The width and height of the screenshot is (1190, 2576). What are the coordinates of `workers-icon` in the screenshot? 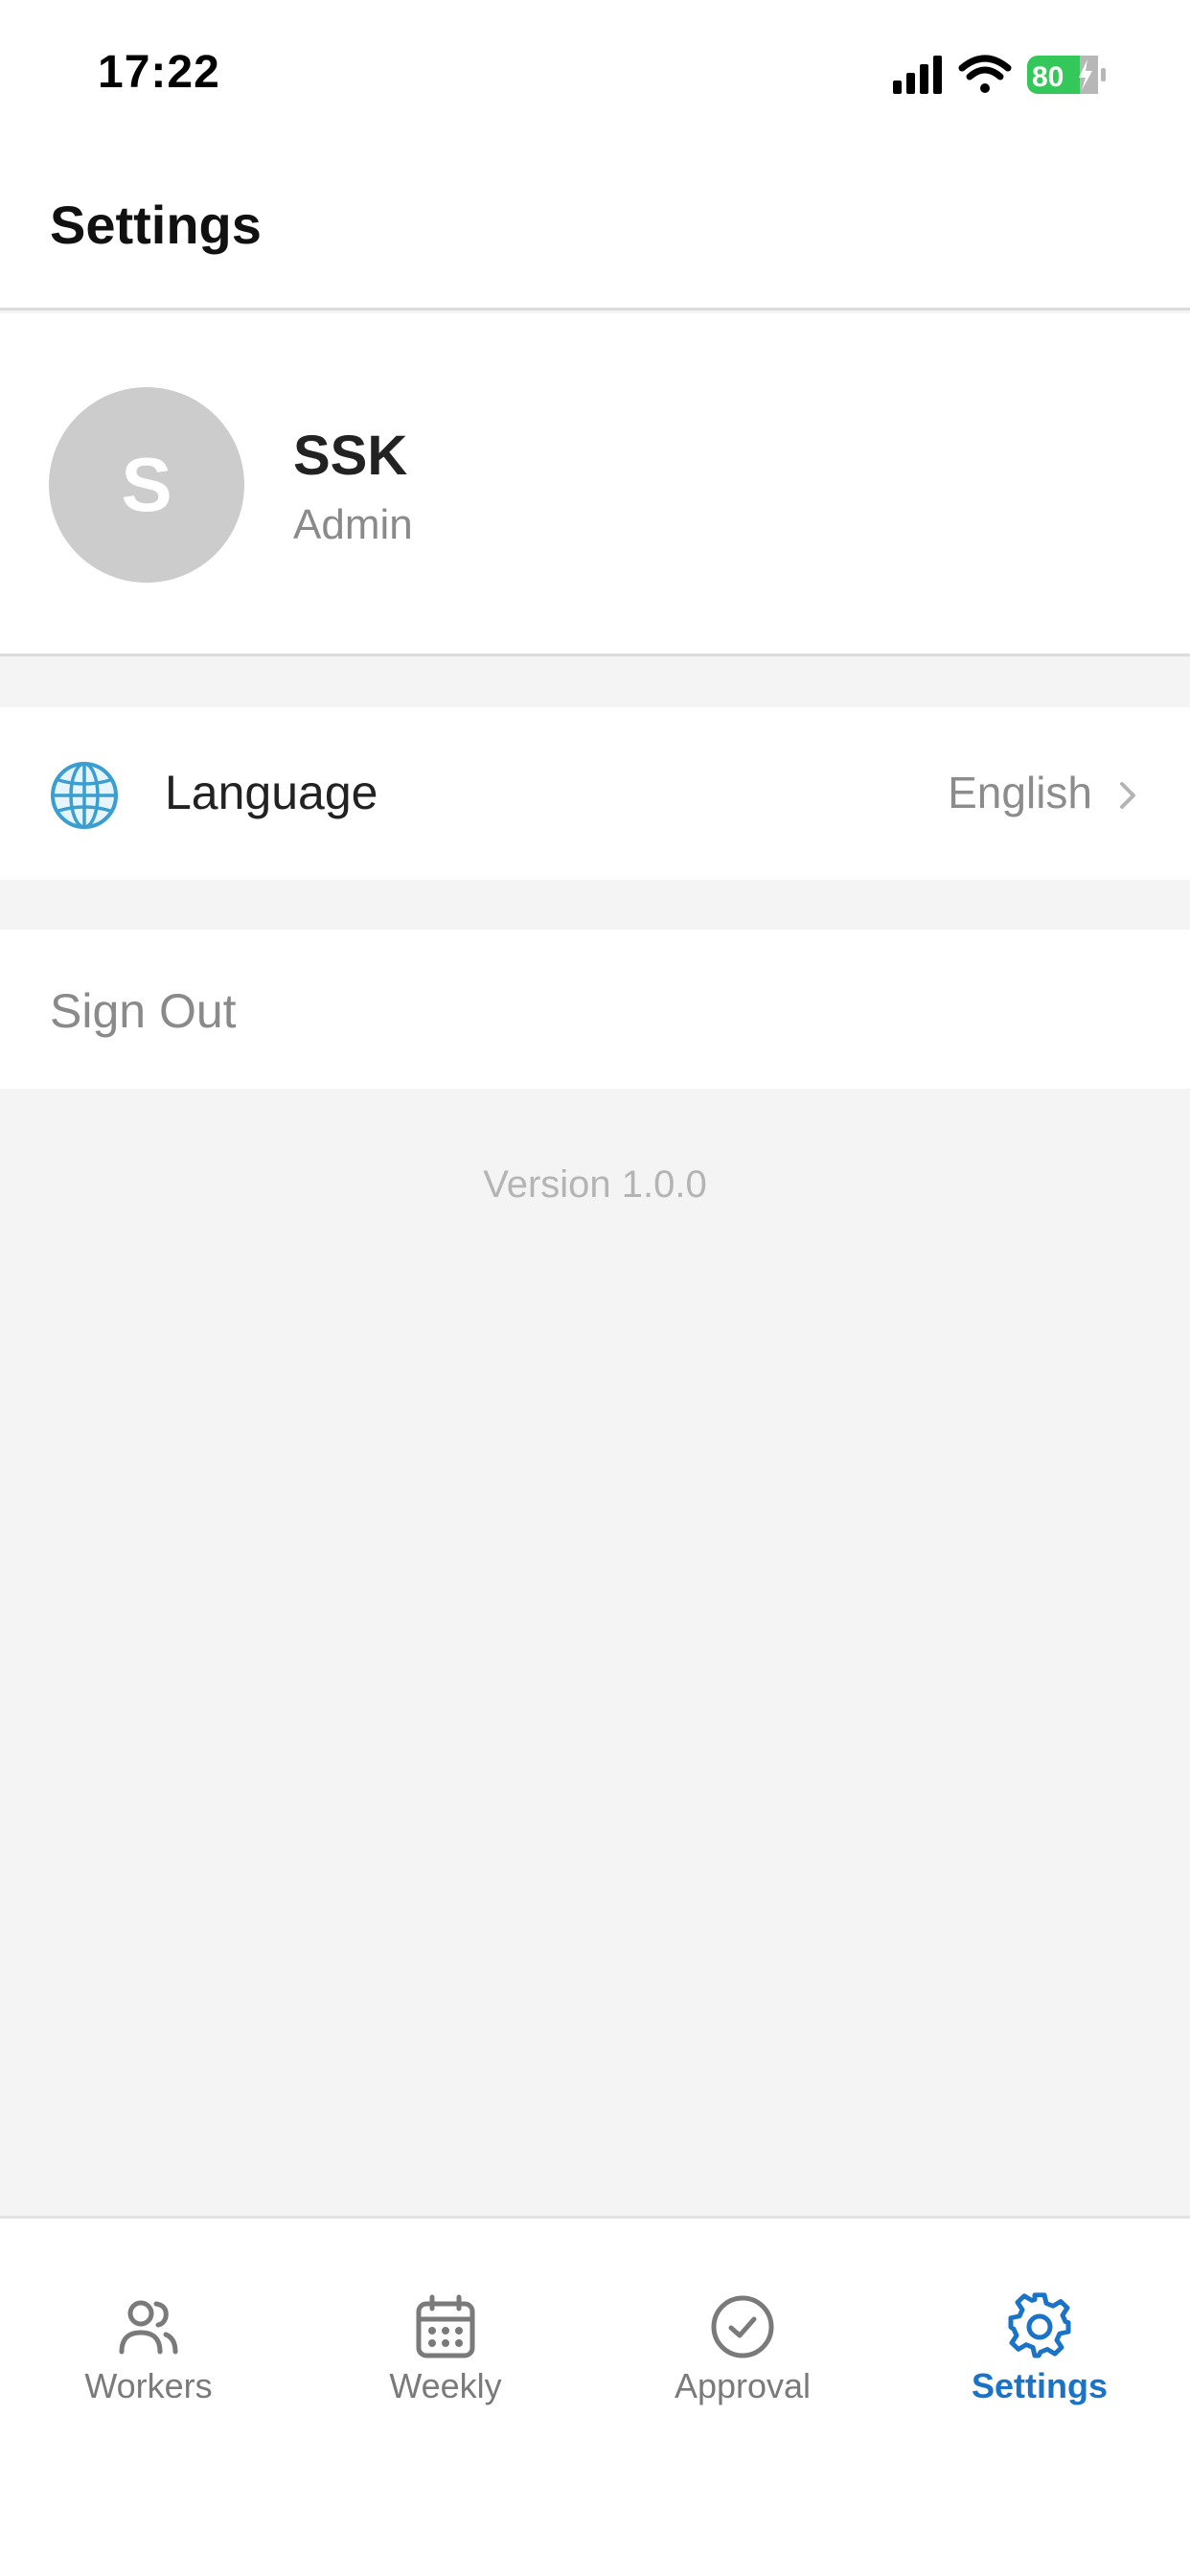 It's located at (148, 2327).